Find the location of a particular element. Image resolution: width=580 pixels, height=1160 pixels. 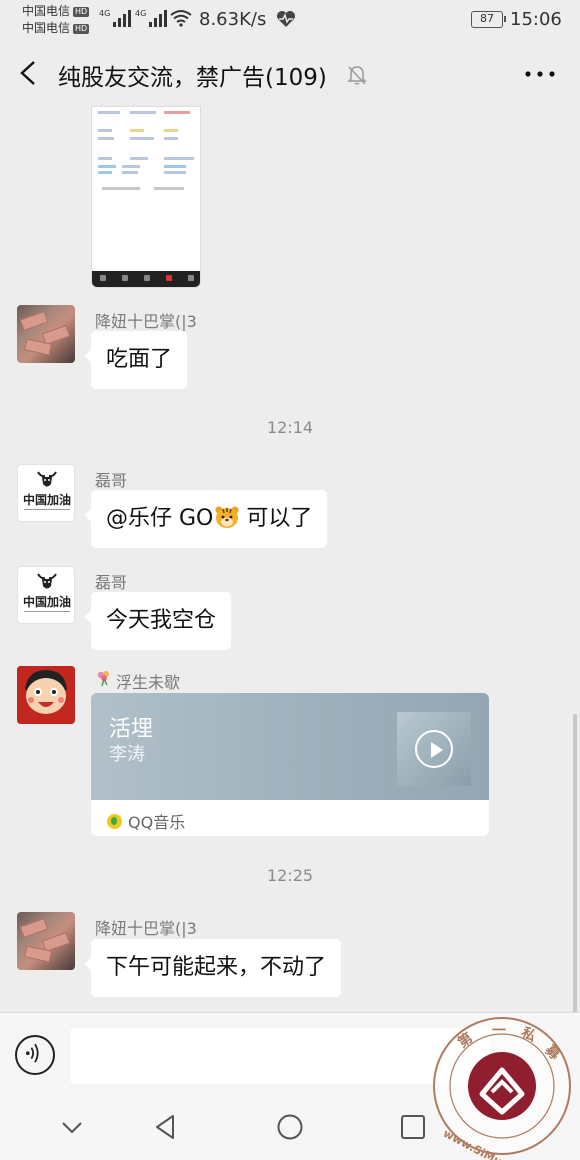

image-message is located at coordinates (146, 197).